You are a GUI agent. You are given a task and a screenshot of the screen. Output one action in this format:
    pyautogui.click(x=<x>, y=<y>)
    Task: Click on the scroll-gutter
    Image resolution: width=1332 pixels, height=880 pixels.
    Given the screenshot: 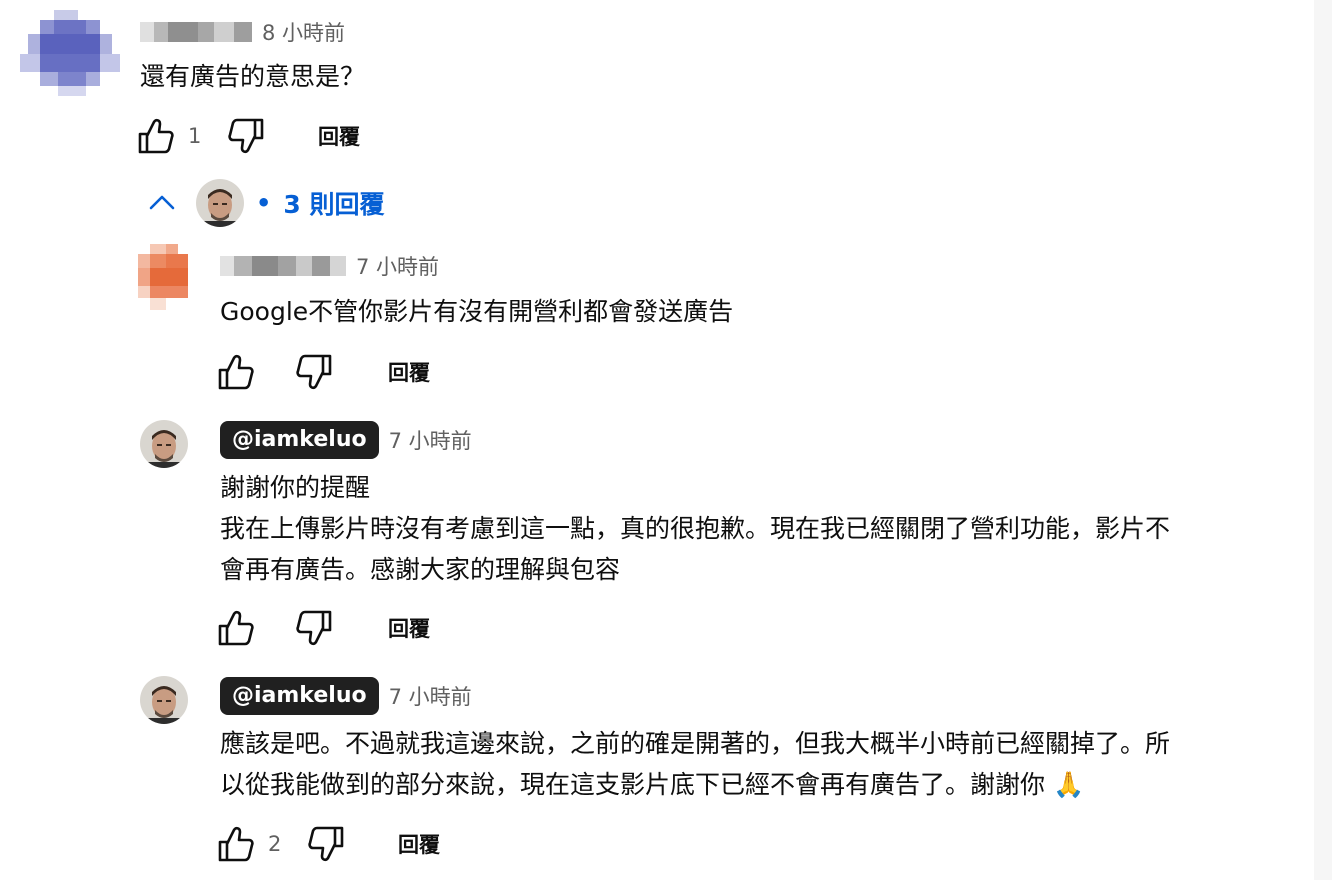 What is the action you would take?
    pyautogui.click(x=1323, y=440)
    